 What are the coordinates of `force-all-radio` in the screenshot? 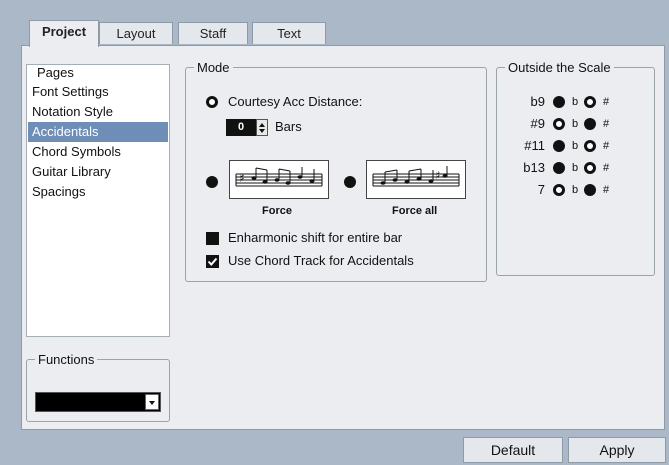 It's located at (350, 182).